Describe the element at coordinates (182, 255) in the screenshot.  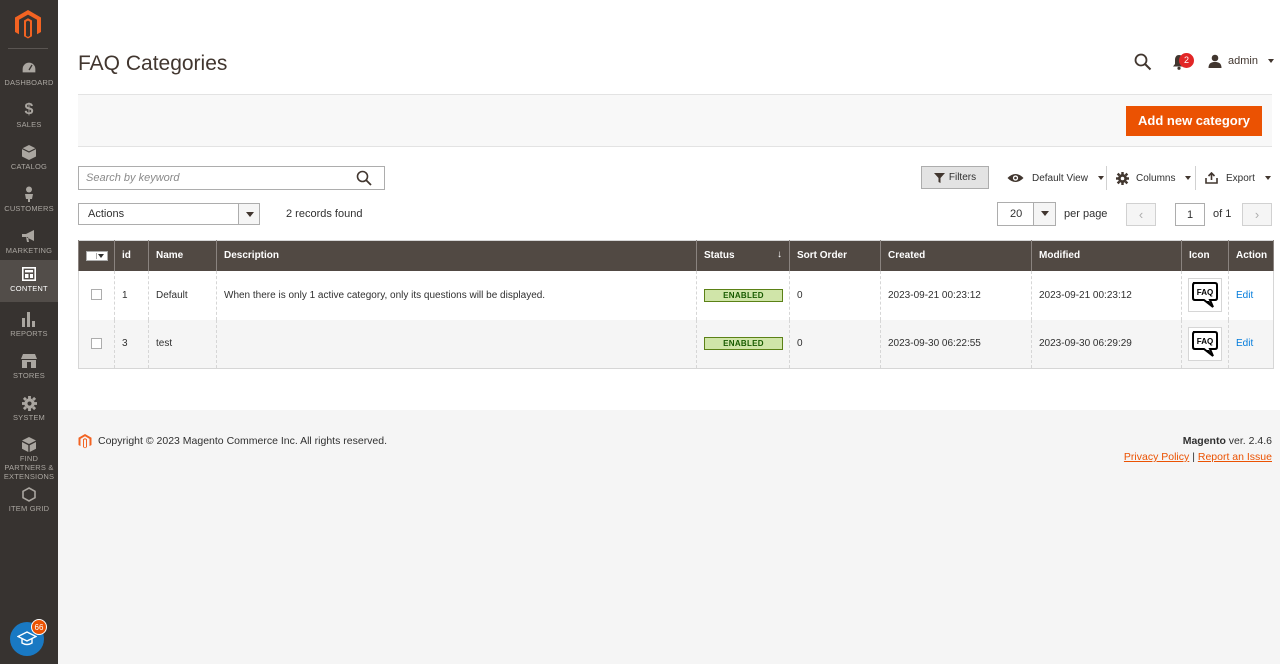
I see `column-header-name: Name` at that location.